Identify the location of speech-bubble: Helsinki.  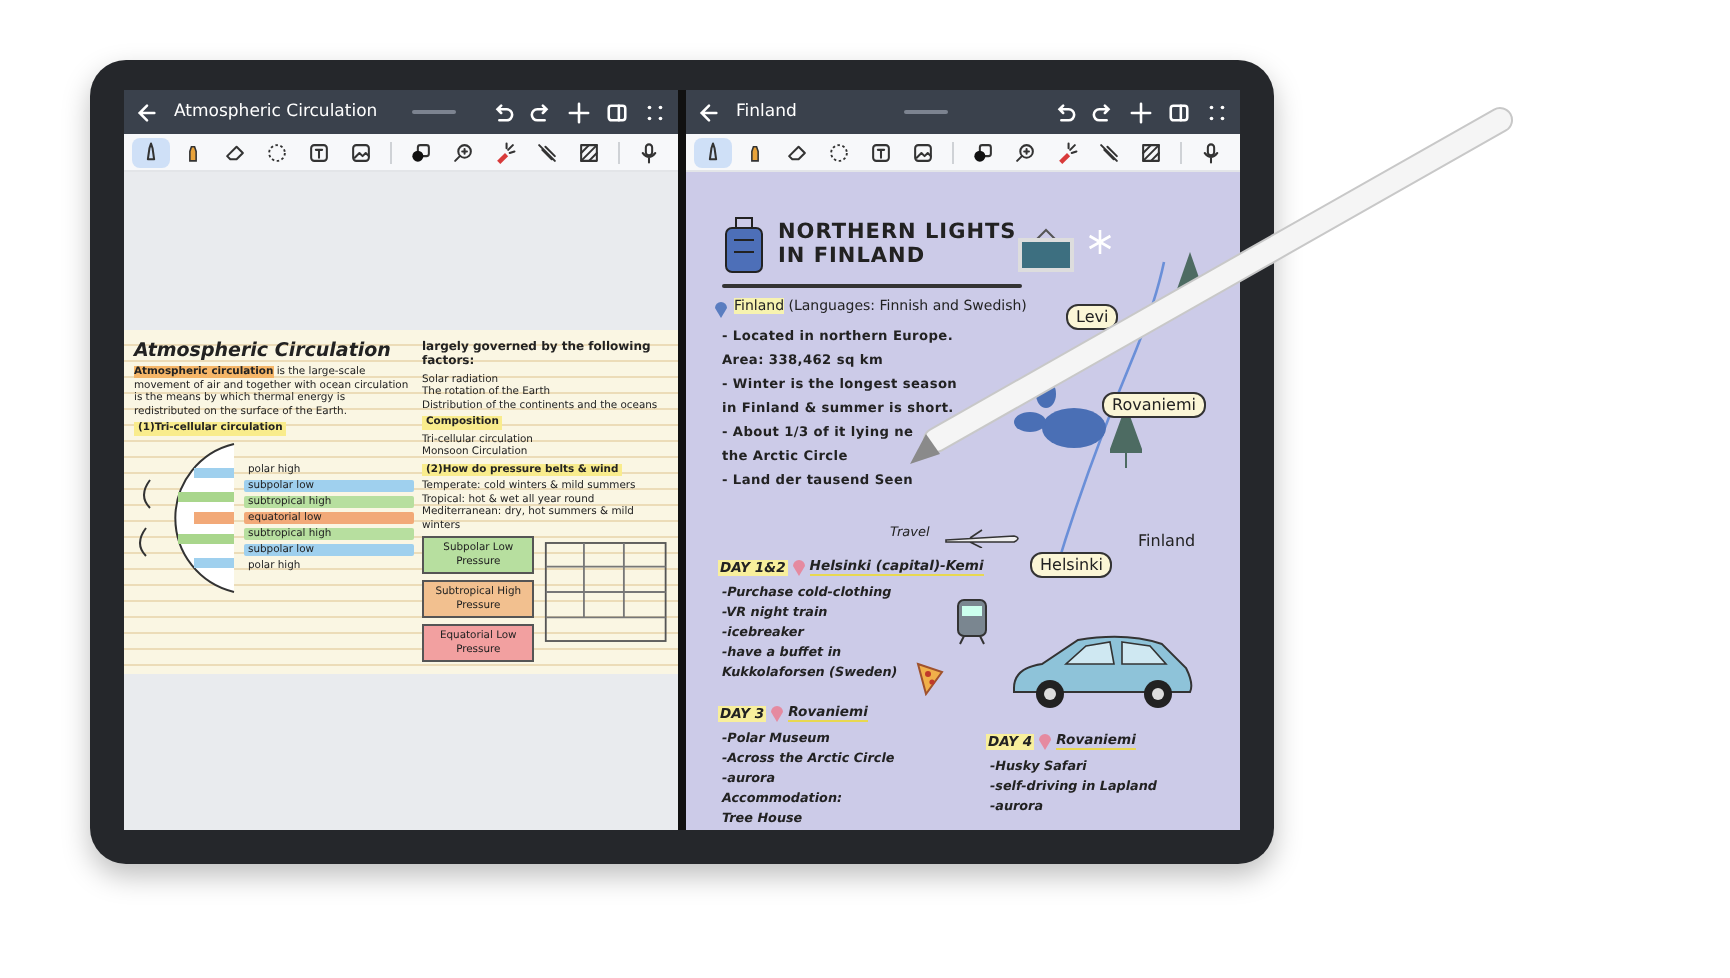
(1071, 565).